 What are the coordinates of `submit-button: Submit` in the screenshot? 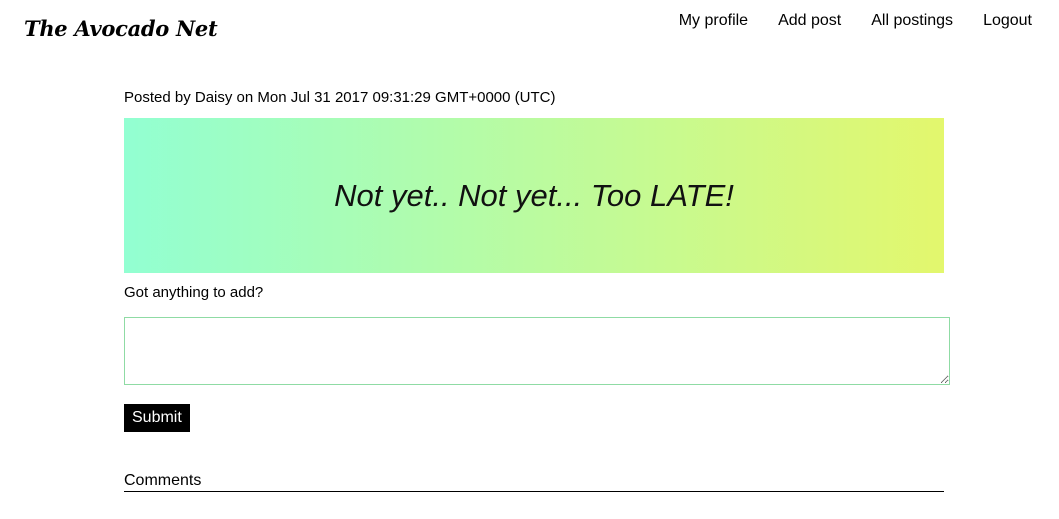 It's located at (157, 418).